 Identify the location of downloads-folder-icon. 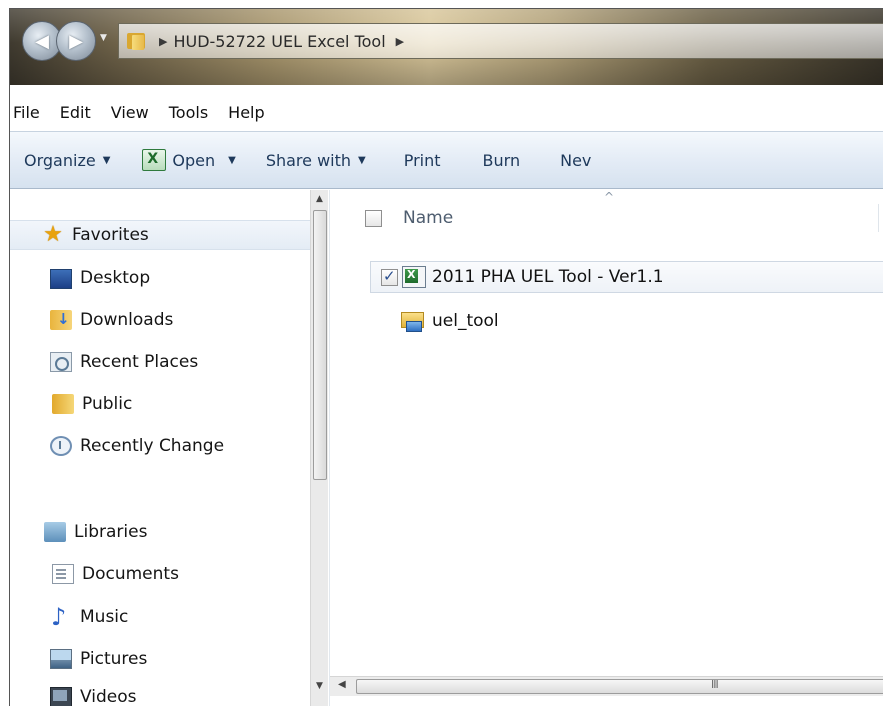
(61, 320).